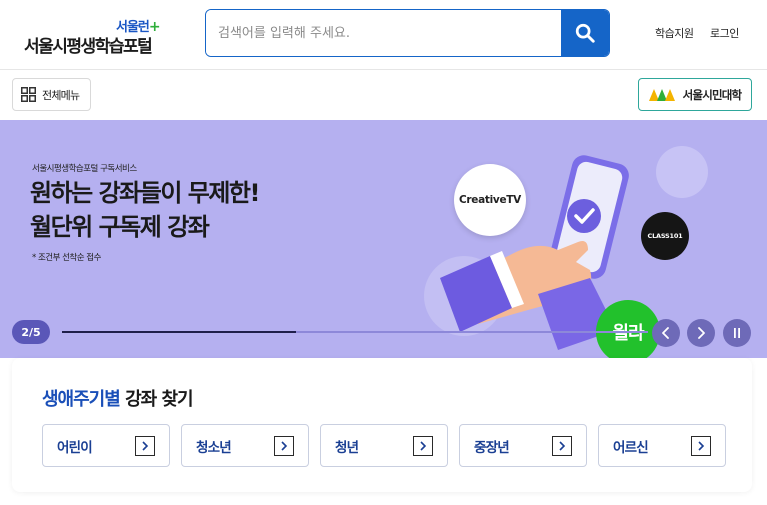  I want to click on all-menu-label: 전체메뉴, so click(61, 95).